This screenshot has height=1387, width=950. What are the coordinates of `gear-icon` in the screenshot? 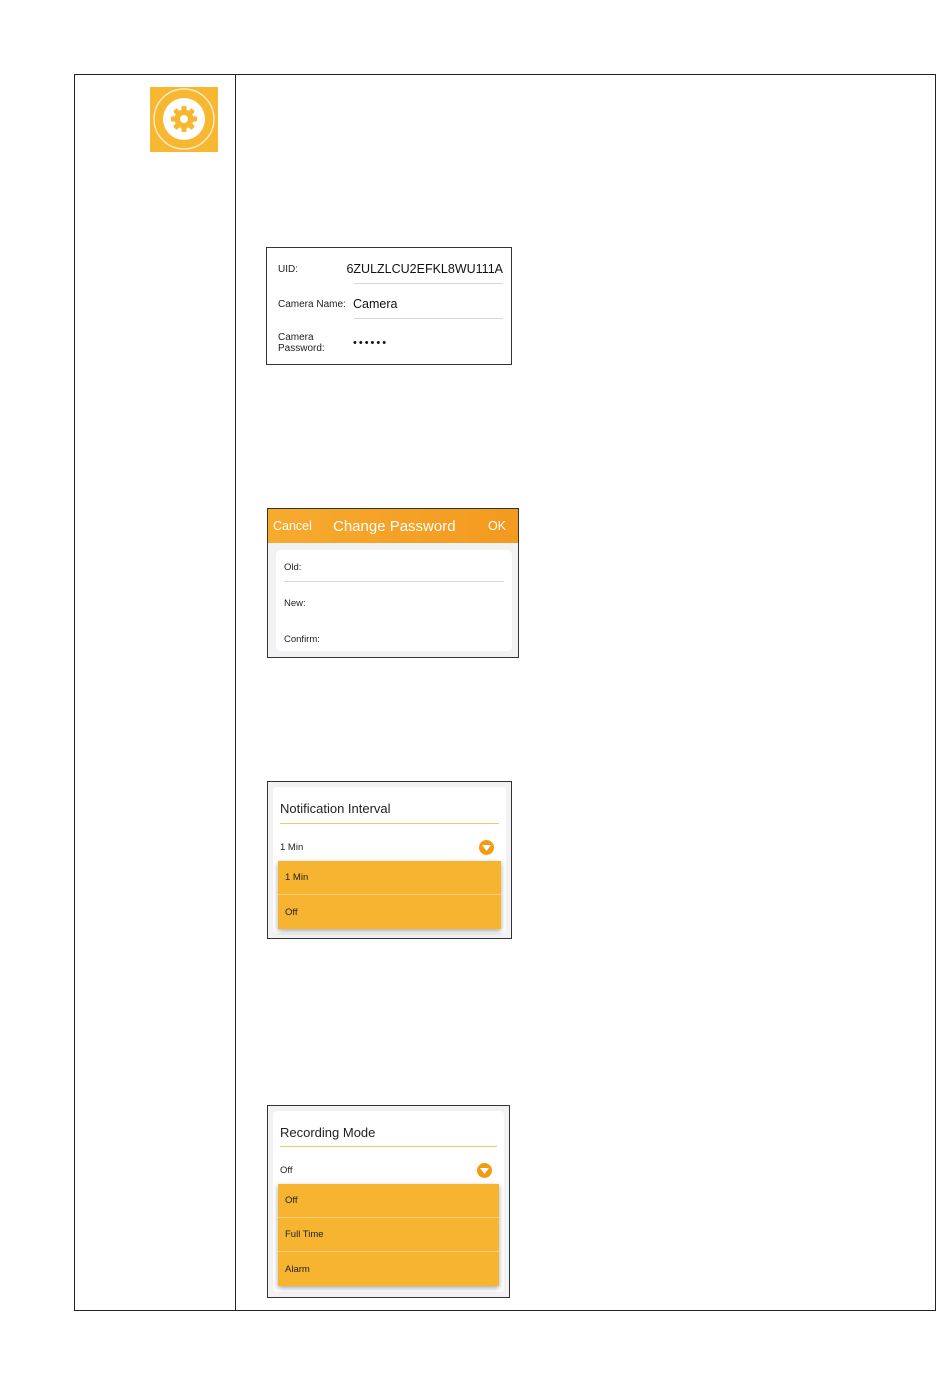 It's located at (184, 119).